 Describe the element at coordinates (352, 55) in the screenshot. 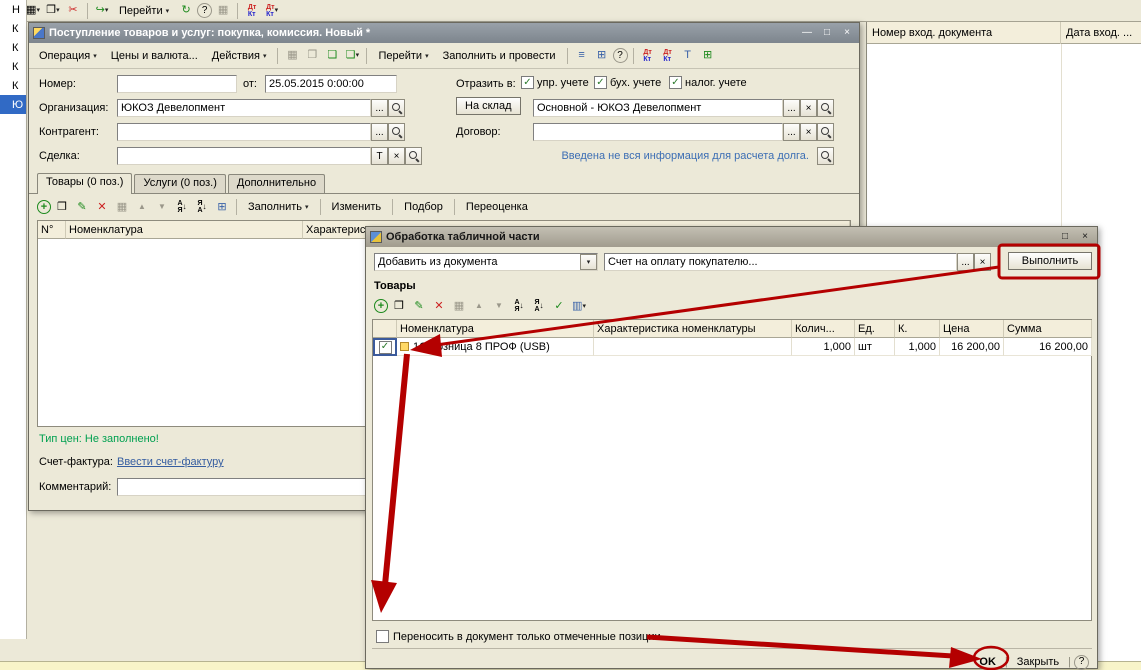

I see `post-menu-icon: ❏ ▾` at that location.